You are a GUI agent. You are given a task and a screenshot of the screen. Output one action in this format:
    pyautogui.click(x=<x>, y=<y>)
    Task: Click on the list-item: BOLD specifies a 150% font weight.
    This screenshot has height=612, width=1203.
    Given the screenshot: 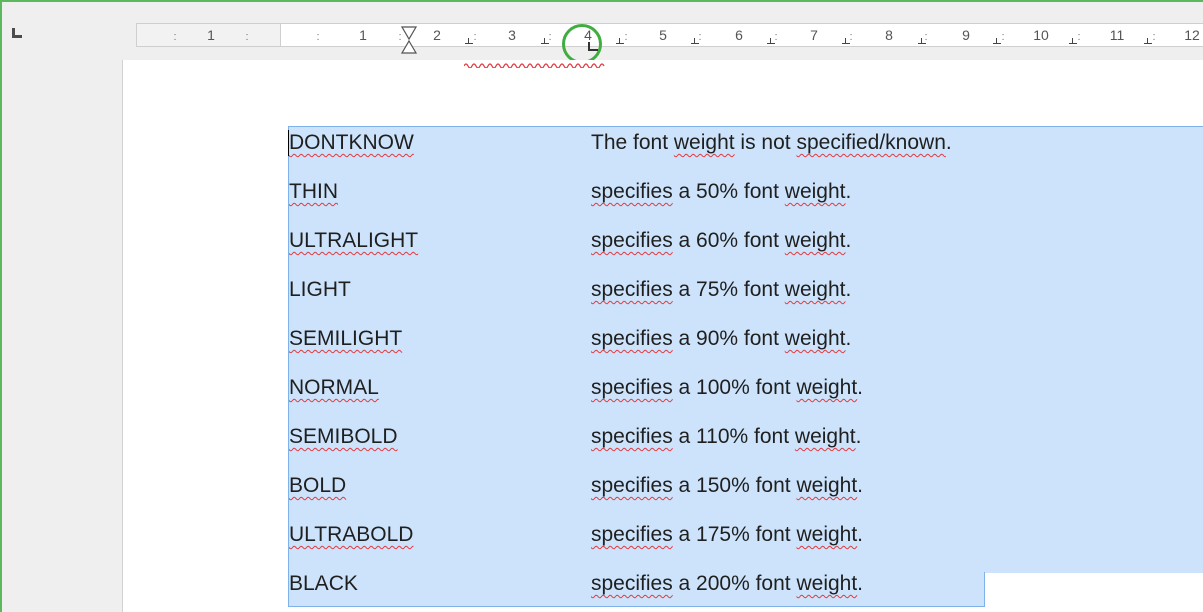 What is the action you would take?
    pyautogui.click(x=739, y=487)
    